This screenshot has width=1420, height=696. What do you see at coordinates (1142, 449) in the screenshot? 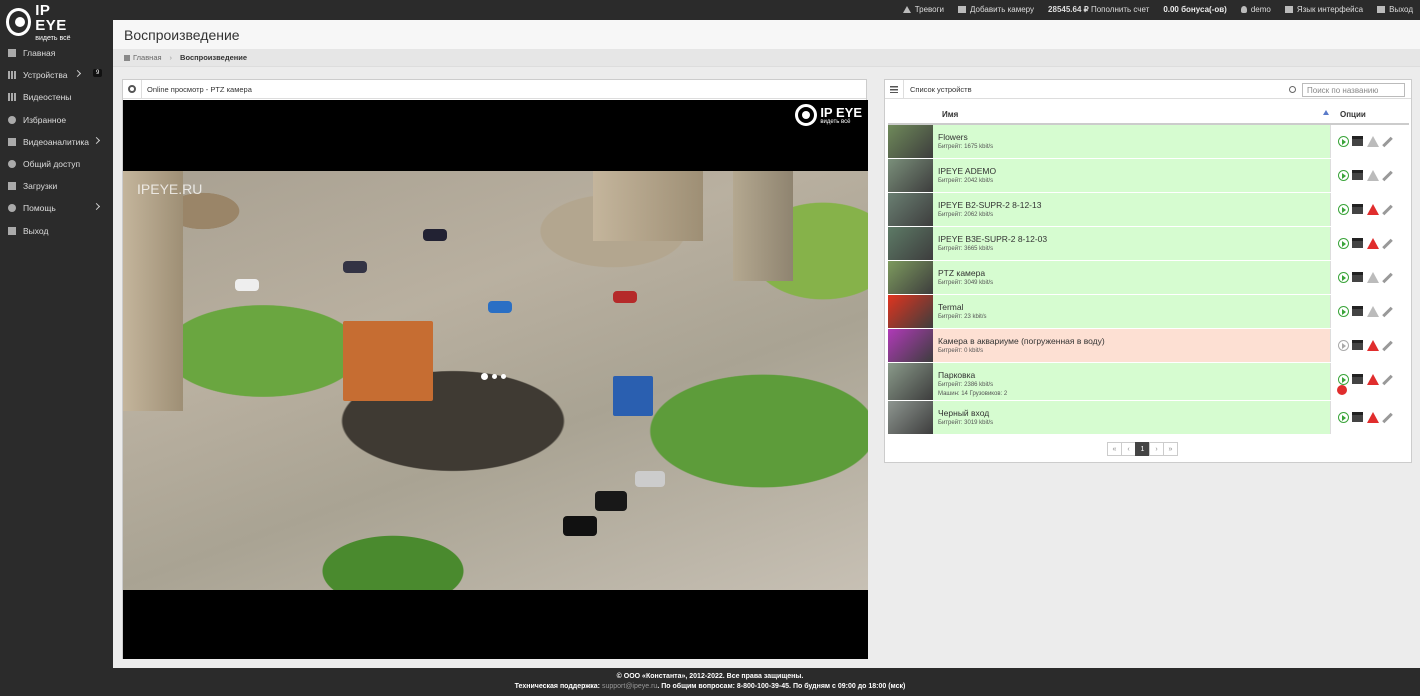
I see `pager-page-1: 1` at bounding box center [1142, 449].